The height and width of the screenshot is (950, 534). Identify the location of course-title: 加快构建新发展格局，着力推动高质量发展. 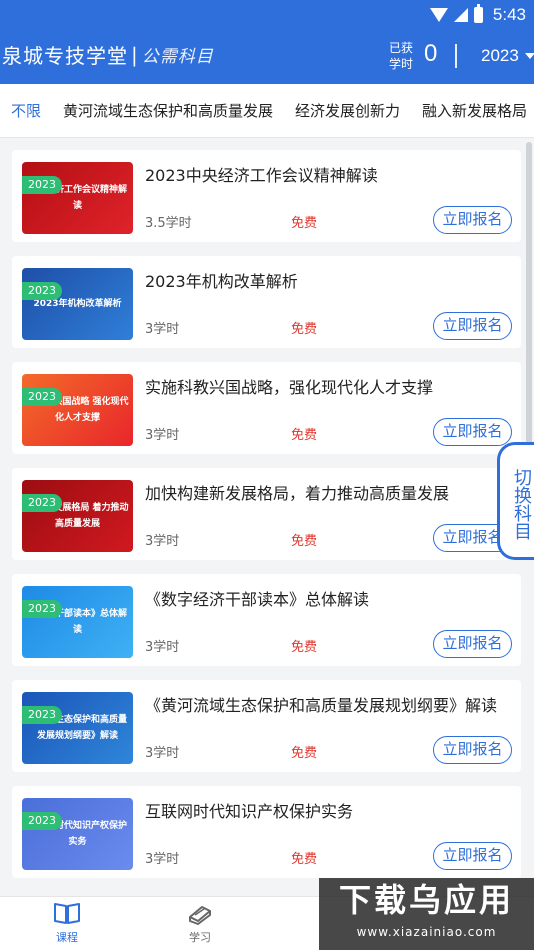
(297, 493).